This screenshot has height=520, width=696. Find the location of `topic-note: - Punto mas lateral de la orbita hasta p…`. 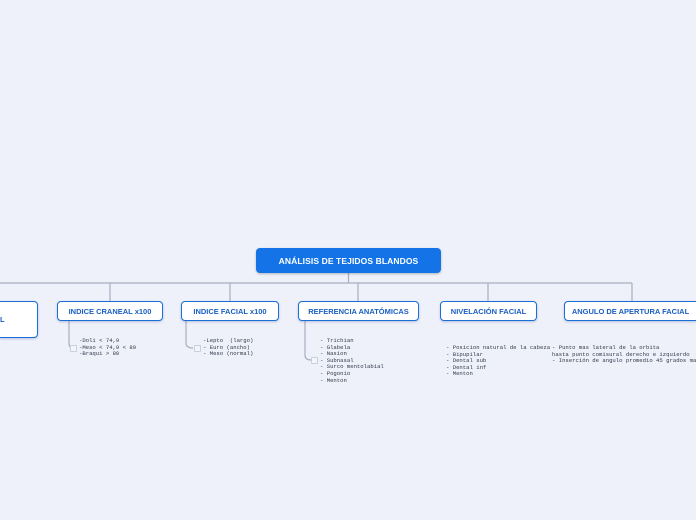

topic-note: - Punto mas lateral de la orbita hasta p… is located at coordinates (624, 354).